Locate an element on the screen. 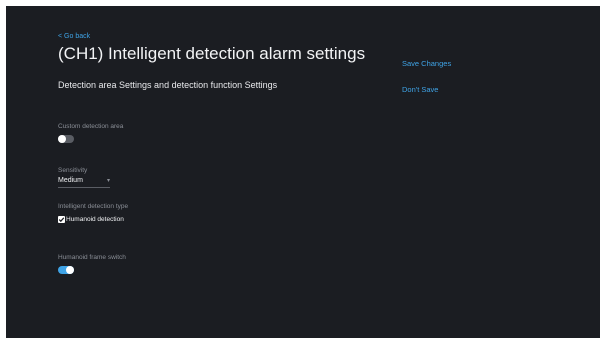 The image size is (606, 344). save-changes-button: Save Changes is located at coordinates (426, 63).